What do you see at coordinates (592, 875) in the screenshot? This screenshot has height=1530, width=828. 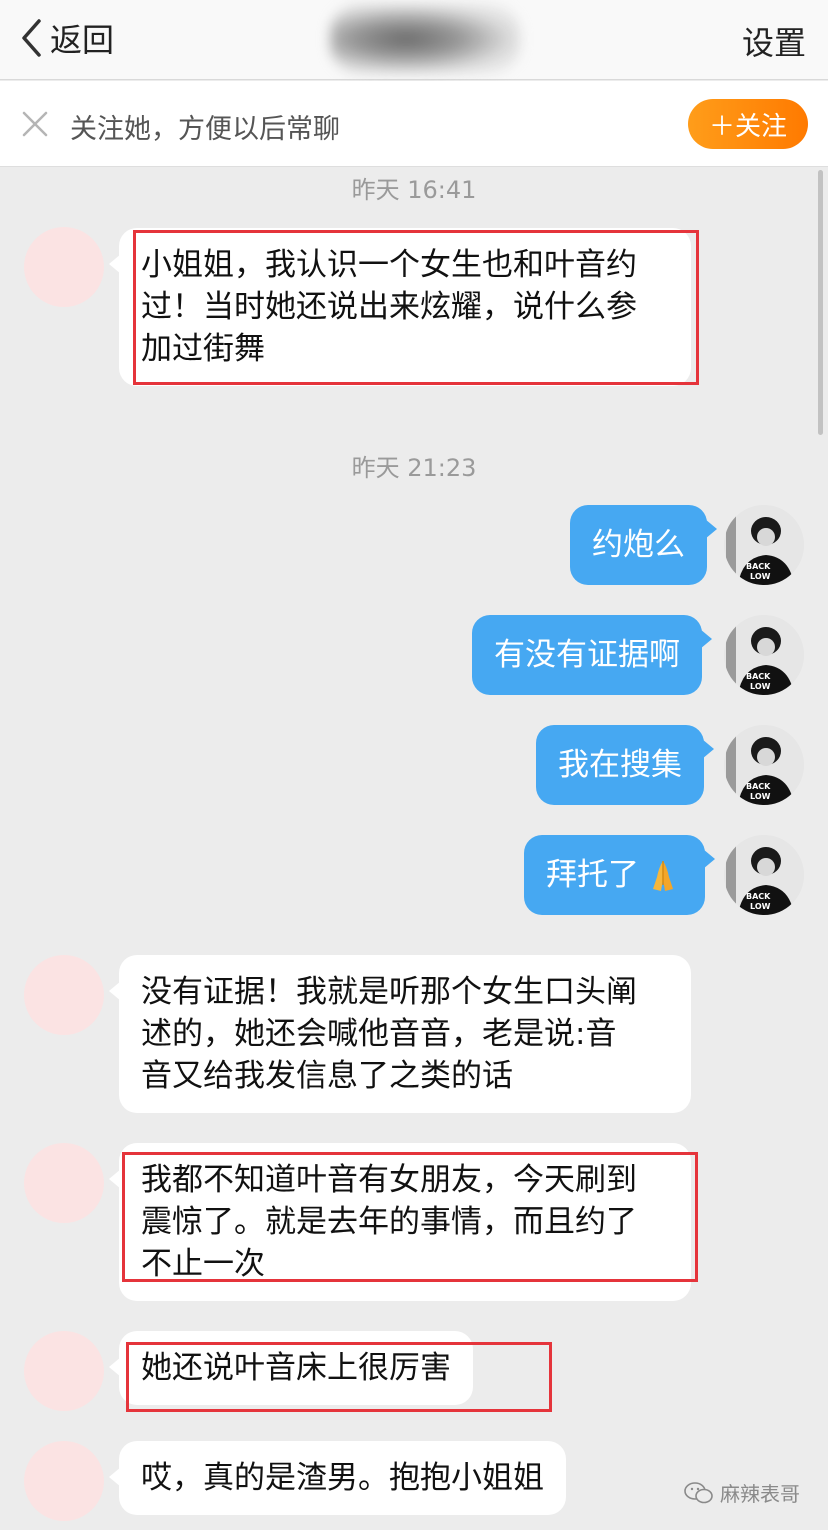 I see `message-text: 拜托了` at bounding box center [592, 875].